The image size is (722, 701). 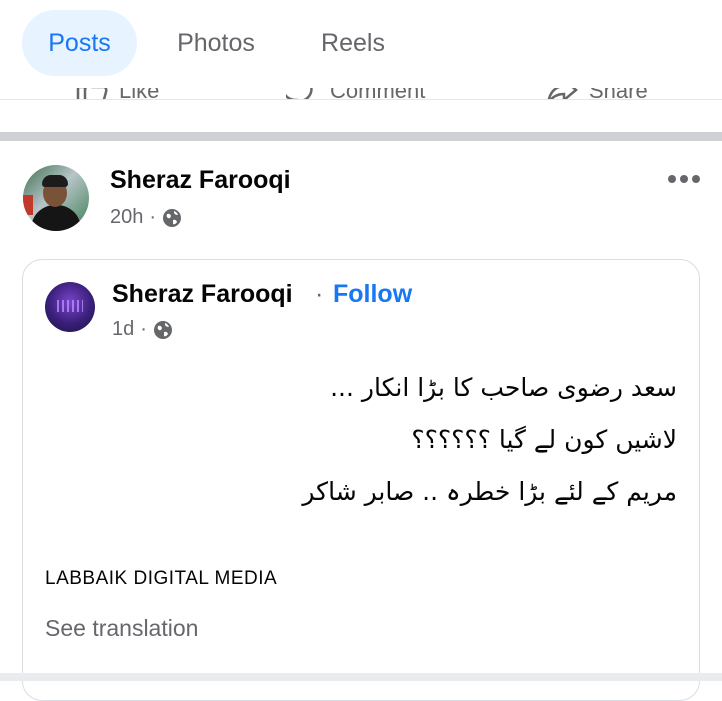 What do you see at coordinates (299, 93) in the screenshot?
I see `comment-icon` at bounding box center [299, 93].